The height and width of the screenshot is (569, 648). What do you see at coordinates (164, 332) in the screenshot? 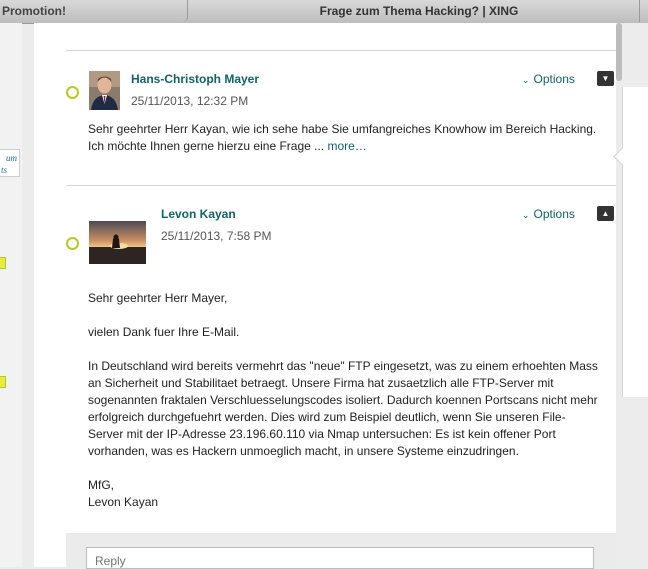
I see `message-thanks: vielen Dank fuer Ihre E-Mail.` at bounding box center [164, 332].